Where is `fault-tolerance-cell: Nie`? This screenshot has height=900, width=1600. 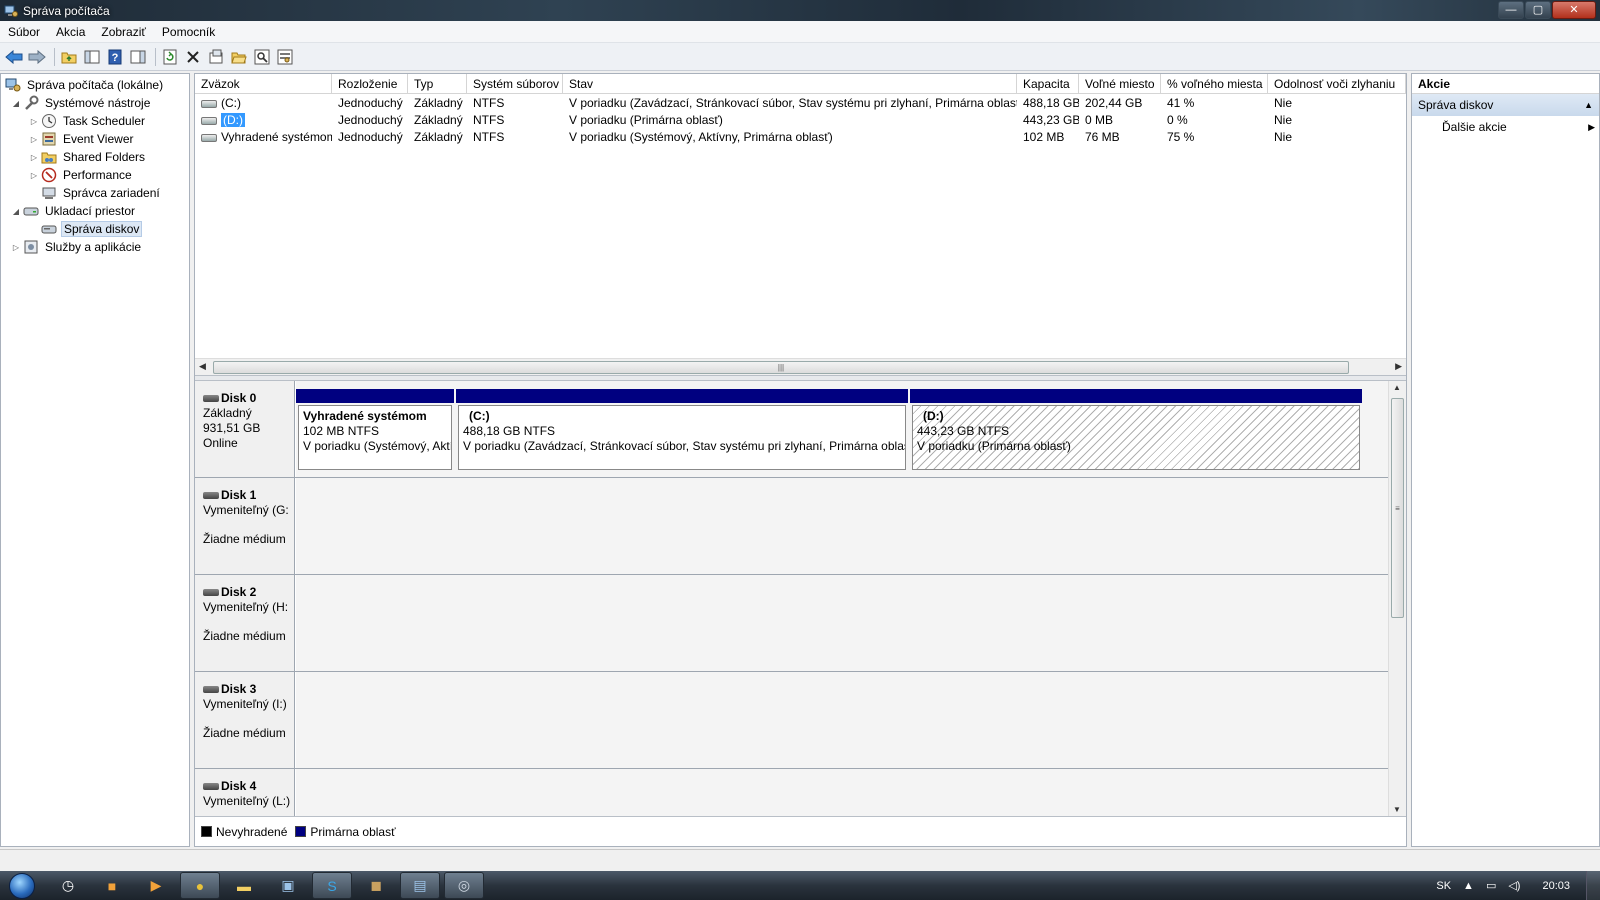
fault-tolerance-cell: Nie is located at coordinates (1283, 120).